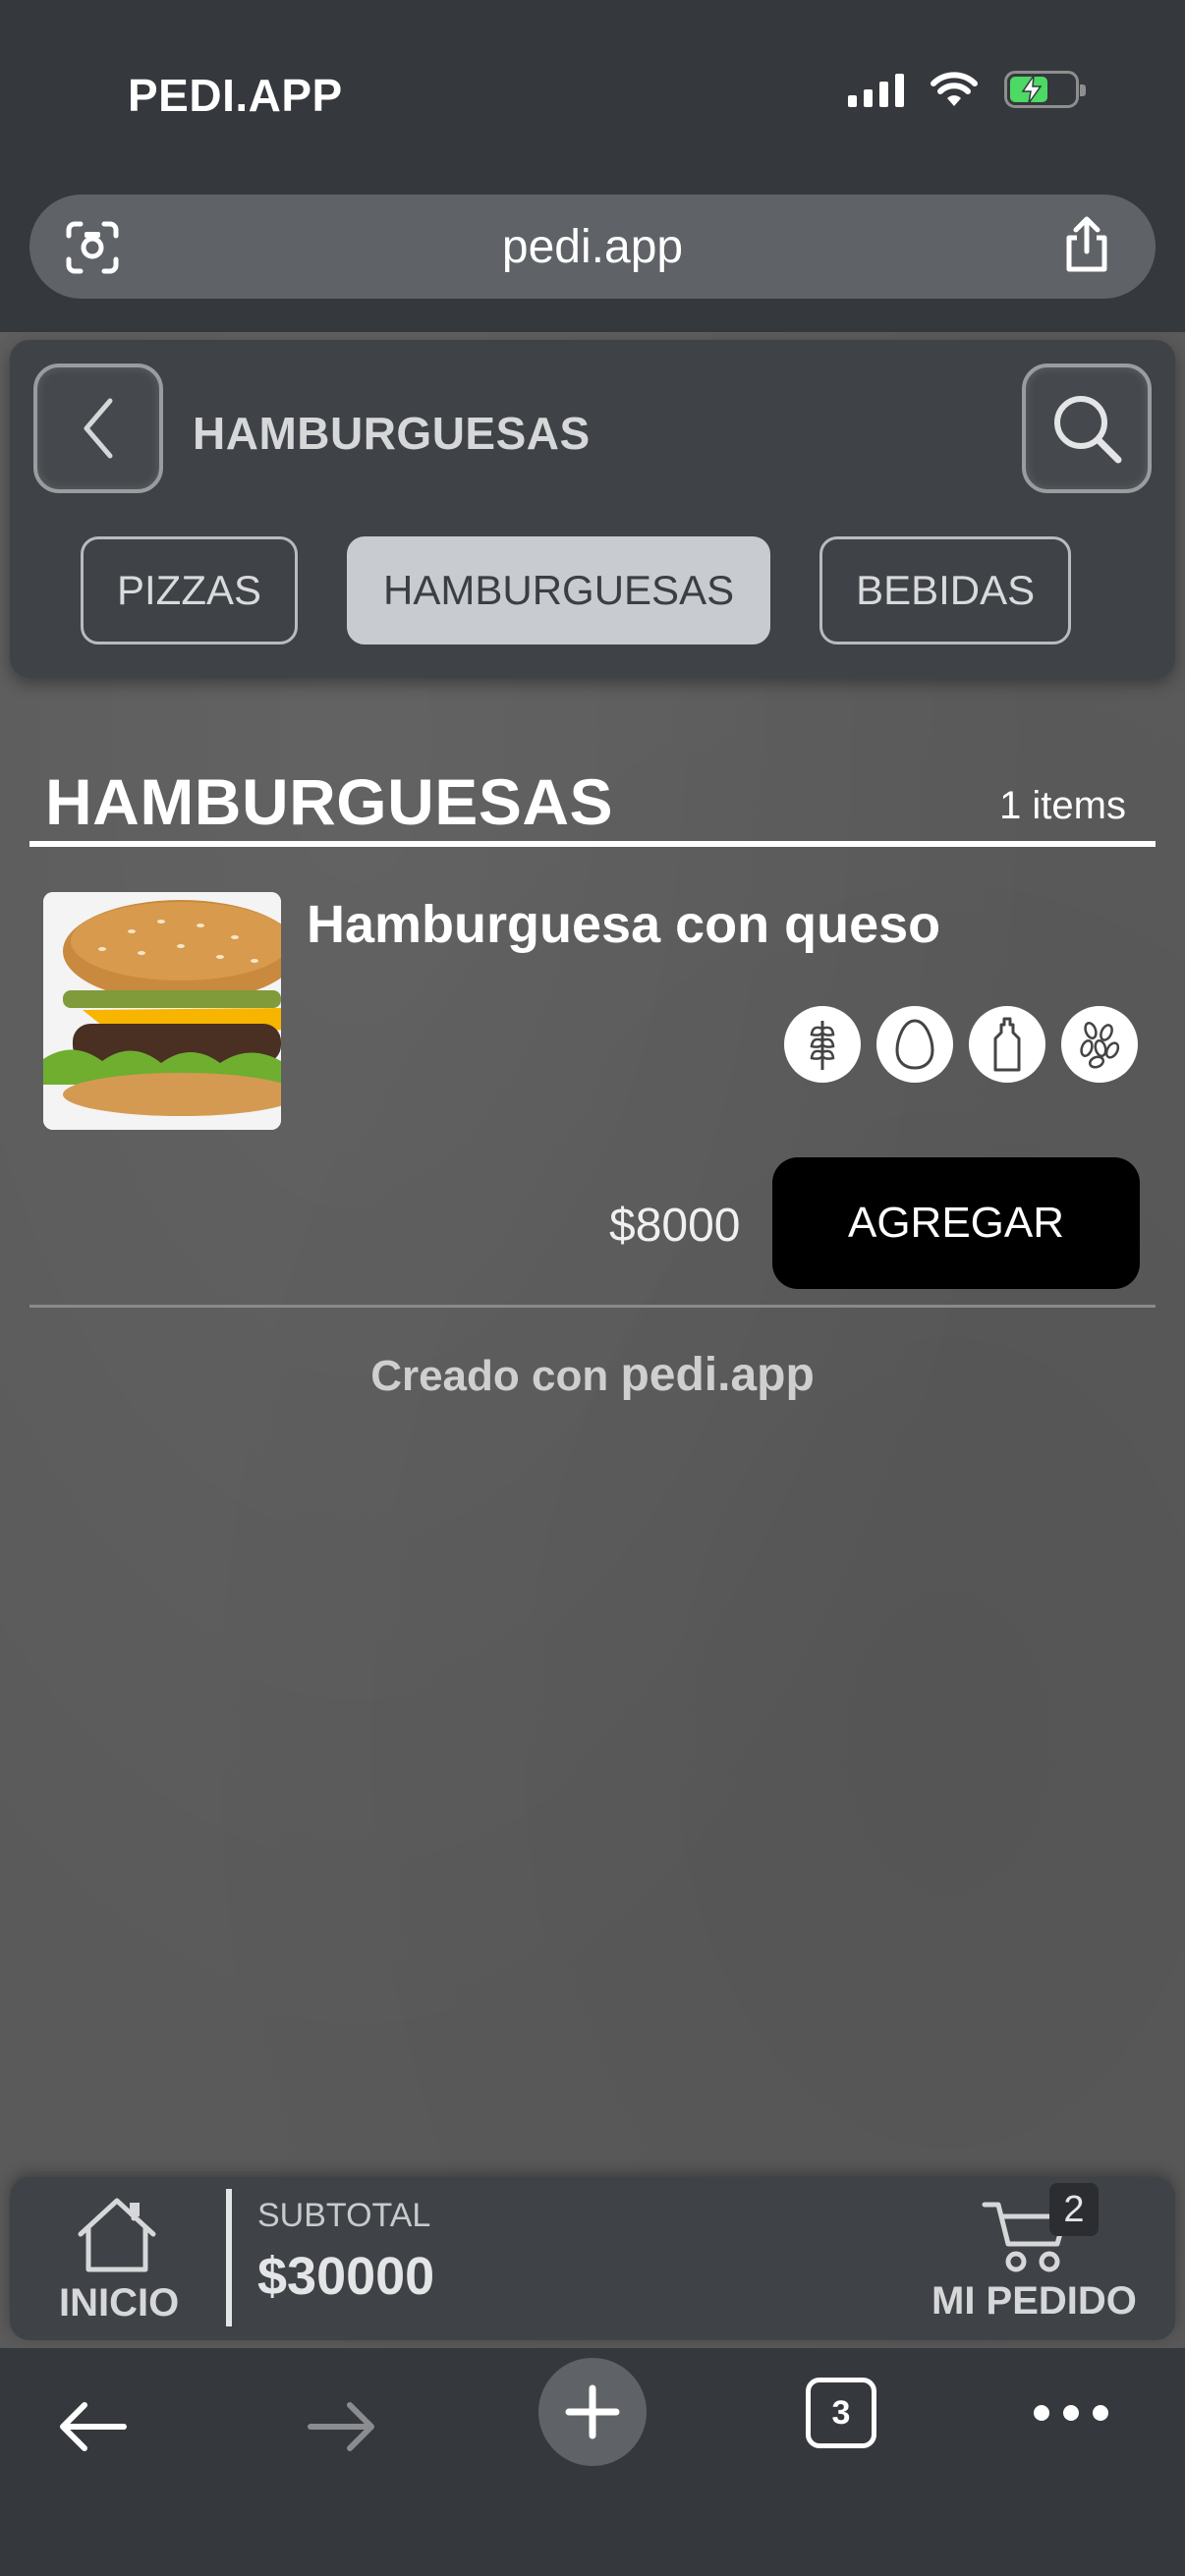 This screenshot has height=2576, width=1185. What do you see at coordinates (823, 1044) in the screenshot?
I see `gluten-icon` at bounding box center [823, 1044].